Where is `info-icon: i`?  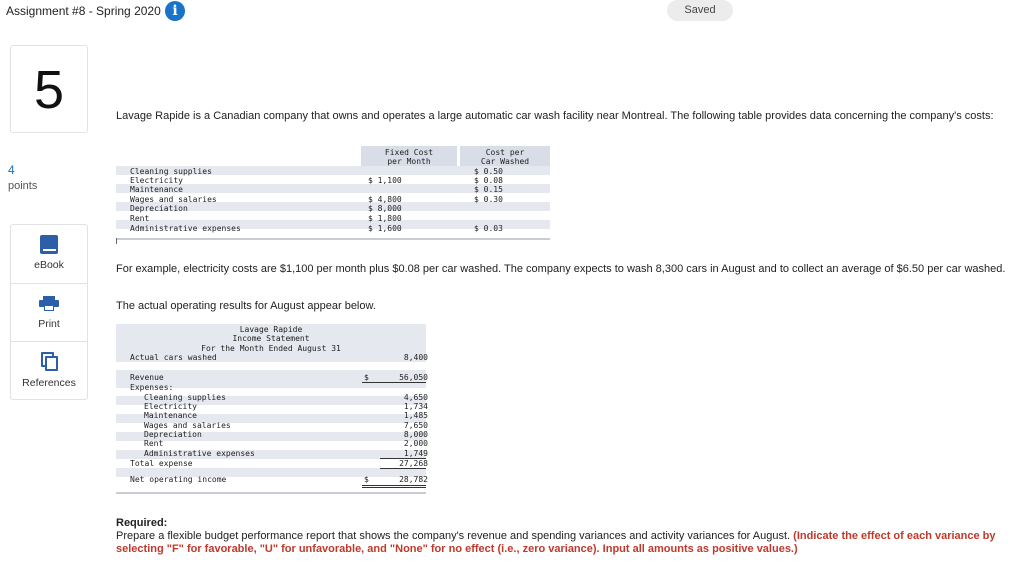 info-icon: i is located at coordinates (175, 11).